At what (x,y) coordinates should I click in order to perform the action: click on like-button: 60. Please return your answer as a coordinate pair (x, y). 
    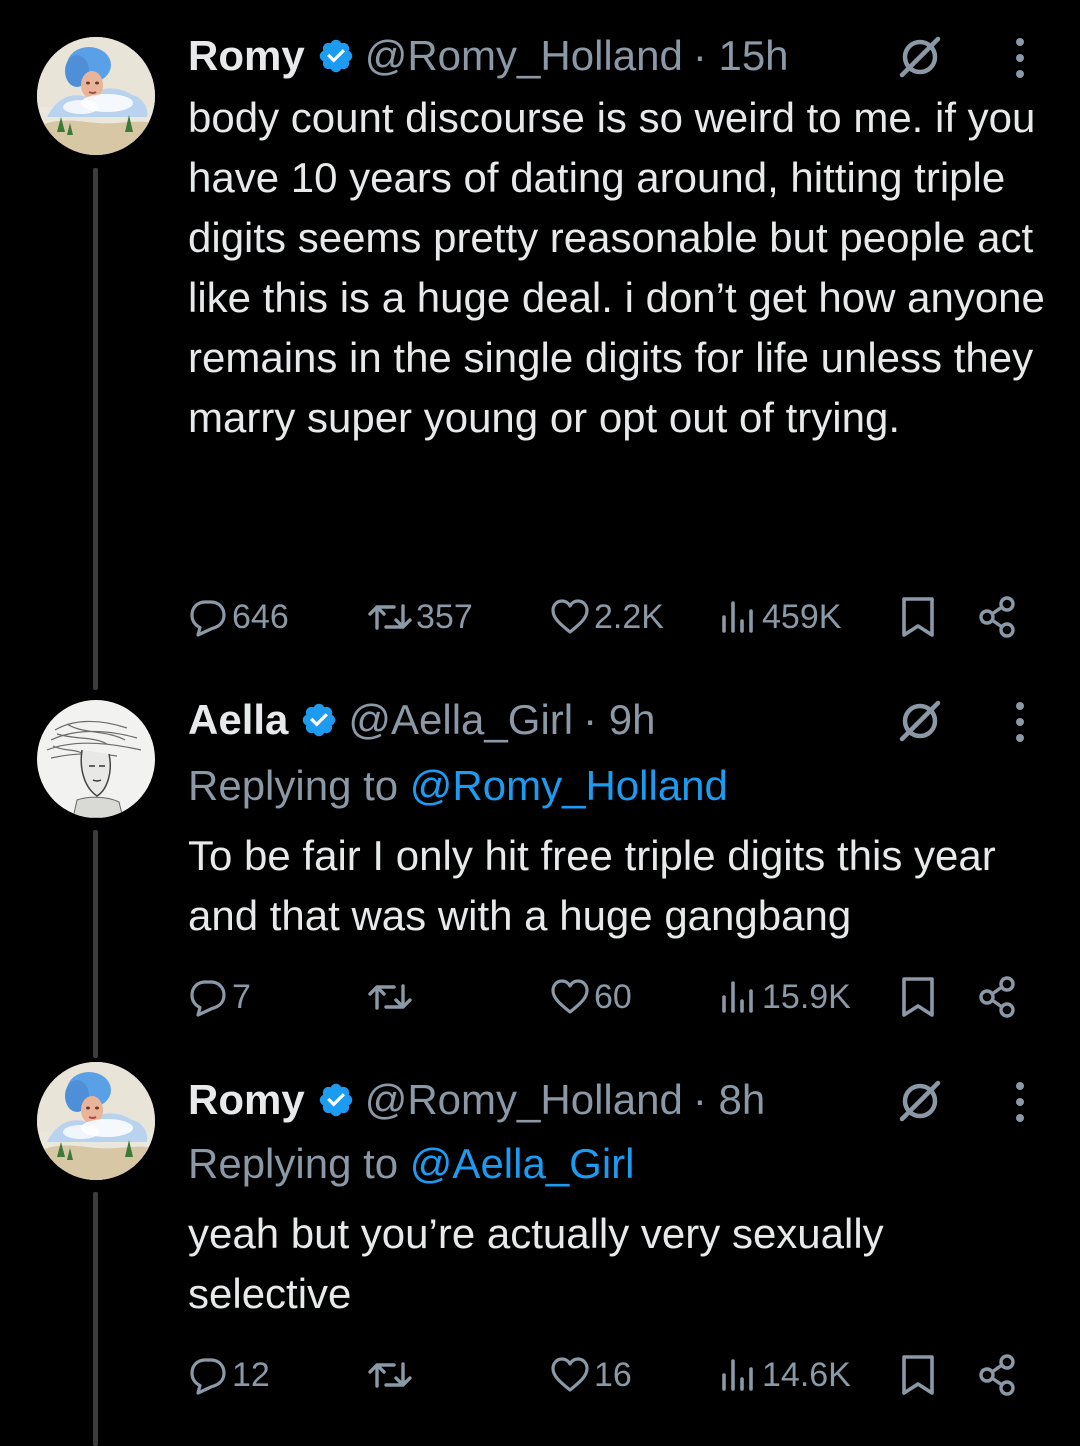
    Looking at the image, I should click on (591, 997).